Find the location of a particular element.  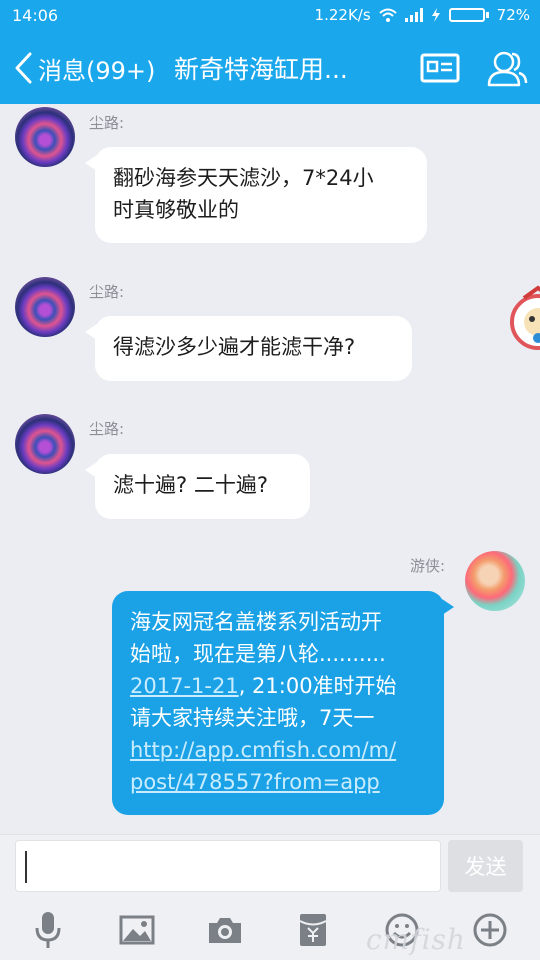

voice-button is located at coordinates (48, 930).